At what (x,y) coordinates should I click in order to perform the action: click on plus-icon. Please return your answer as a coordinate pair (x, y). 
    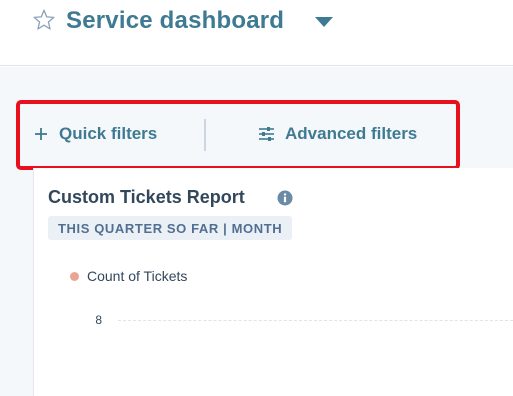
    Looking at the image, I should click on (41, 134).